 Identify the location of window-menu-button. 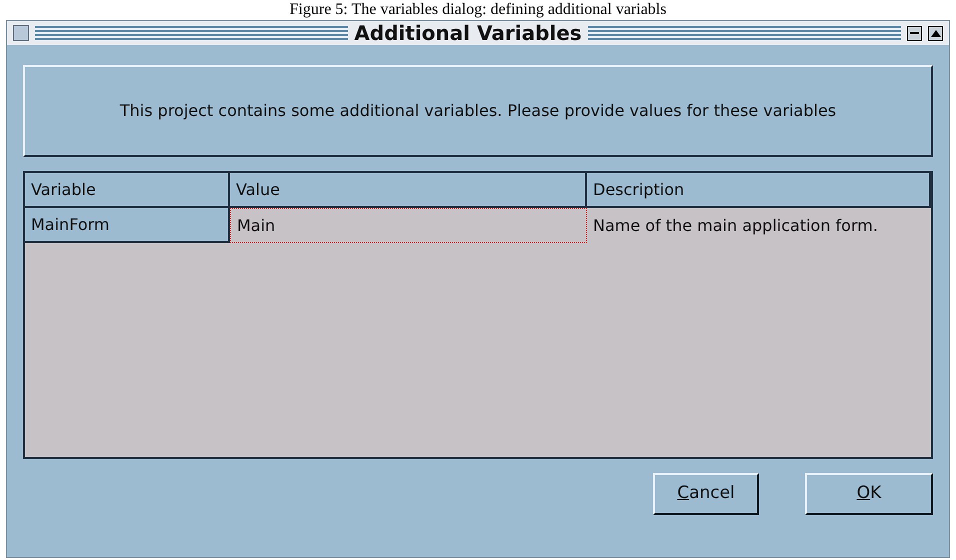
(21, 33).